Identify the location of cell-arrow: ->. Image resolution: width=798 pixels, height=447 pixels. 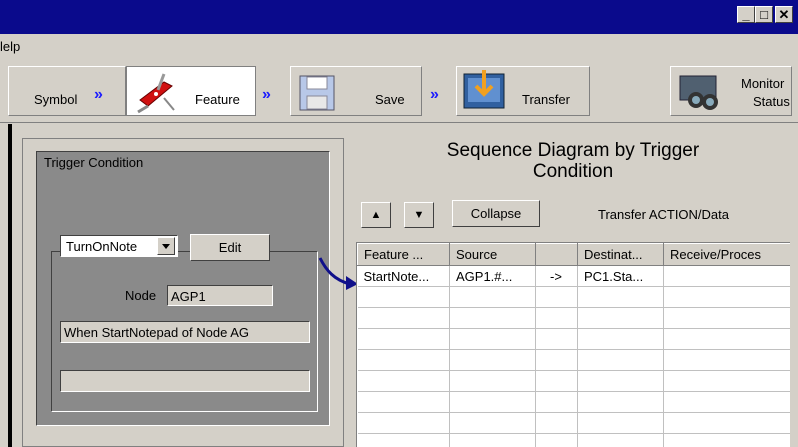
(556, 276).